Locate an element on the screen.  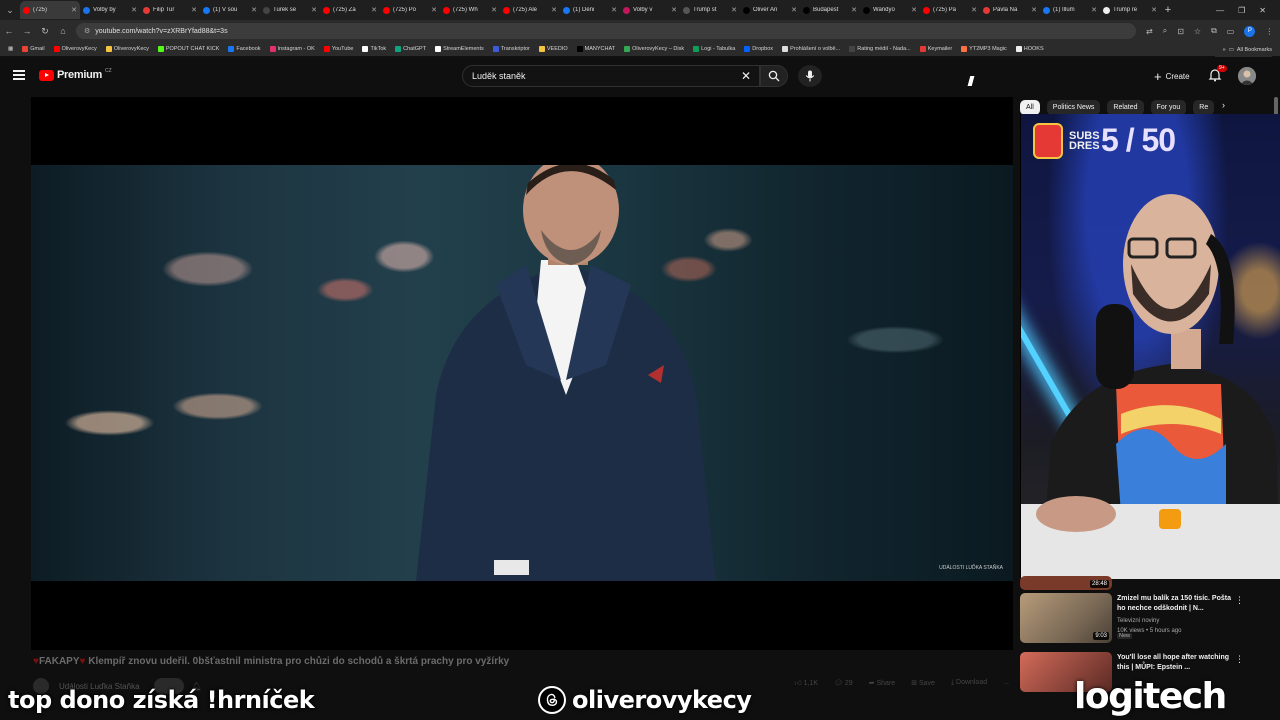
bookmark-item: OliverovyKecy – Disk is located at coordinates (654, 49).